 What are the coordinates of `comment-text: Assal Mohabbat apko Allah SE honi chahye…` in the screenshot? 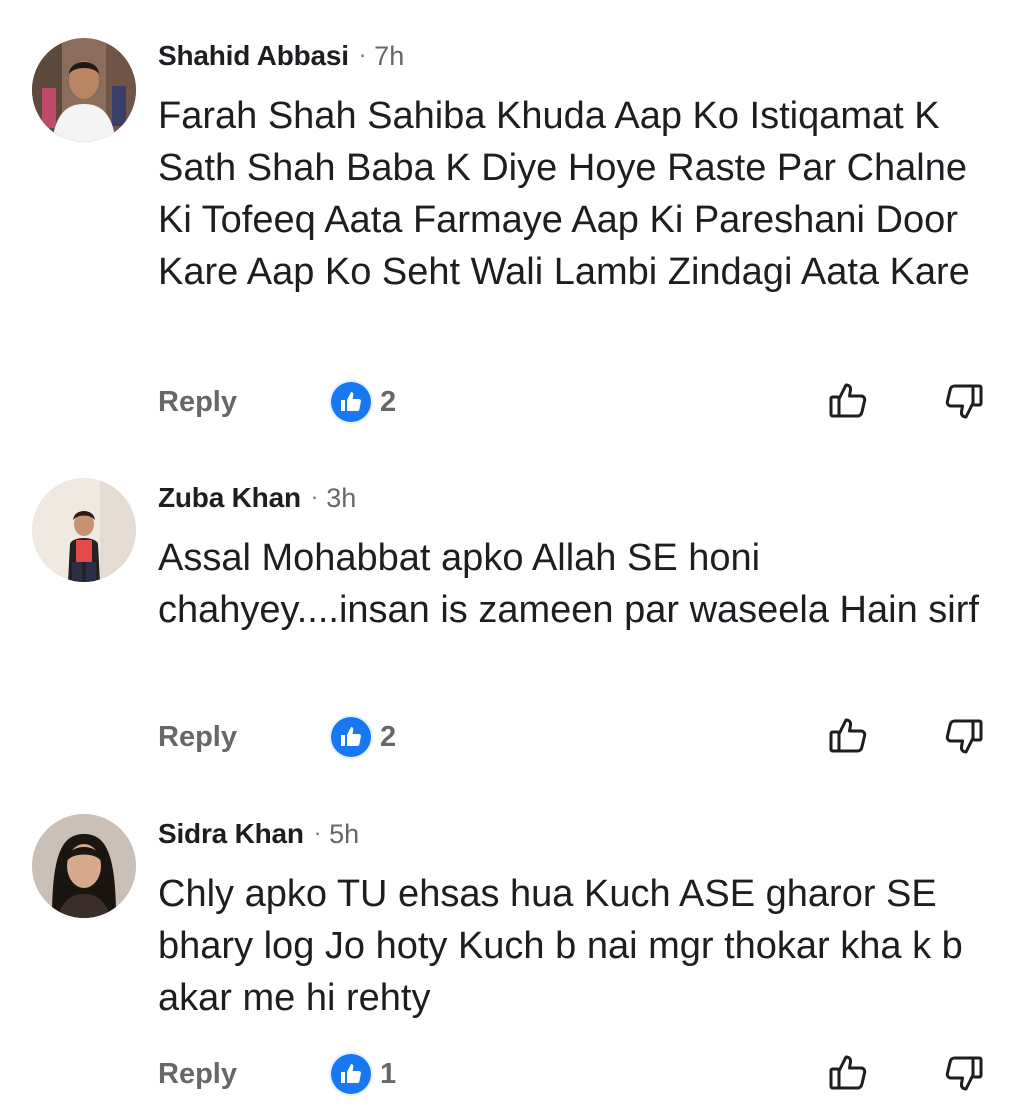 It's located at (568, 584).